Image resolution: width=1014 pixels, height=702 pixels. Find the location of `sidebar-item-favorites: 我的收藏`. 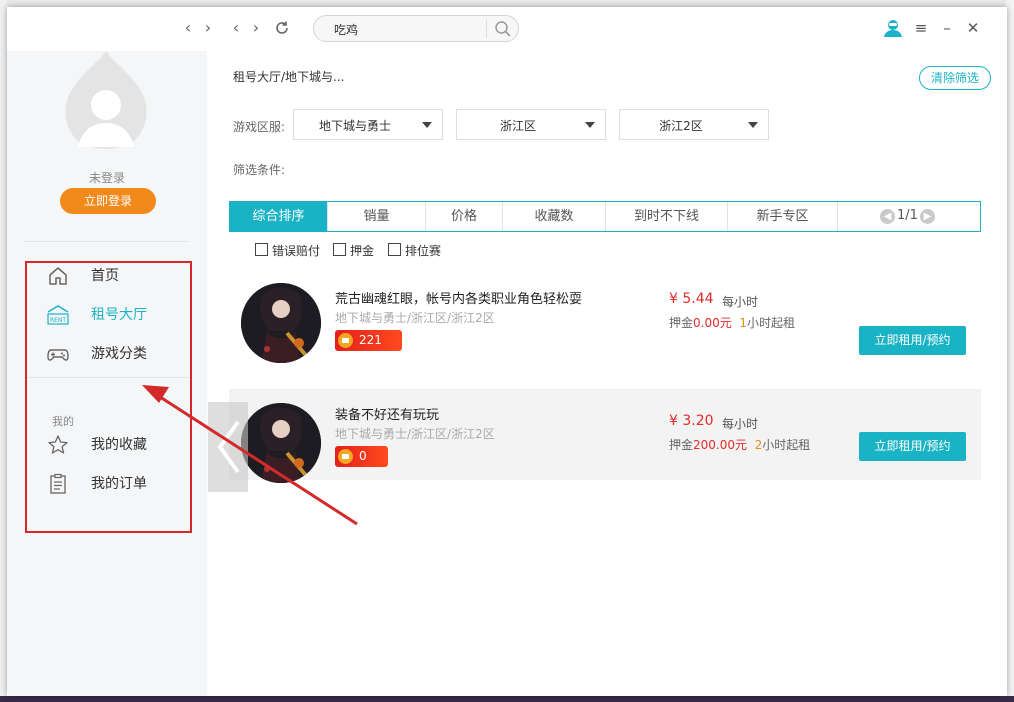

sidebar-item-favorites: 我的收藏 is located at coordinates (112, 445).